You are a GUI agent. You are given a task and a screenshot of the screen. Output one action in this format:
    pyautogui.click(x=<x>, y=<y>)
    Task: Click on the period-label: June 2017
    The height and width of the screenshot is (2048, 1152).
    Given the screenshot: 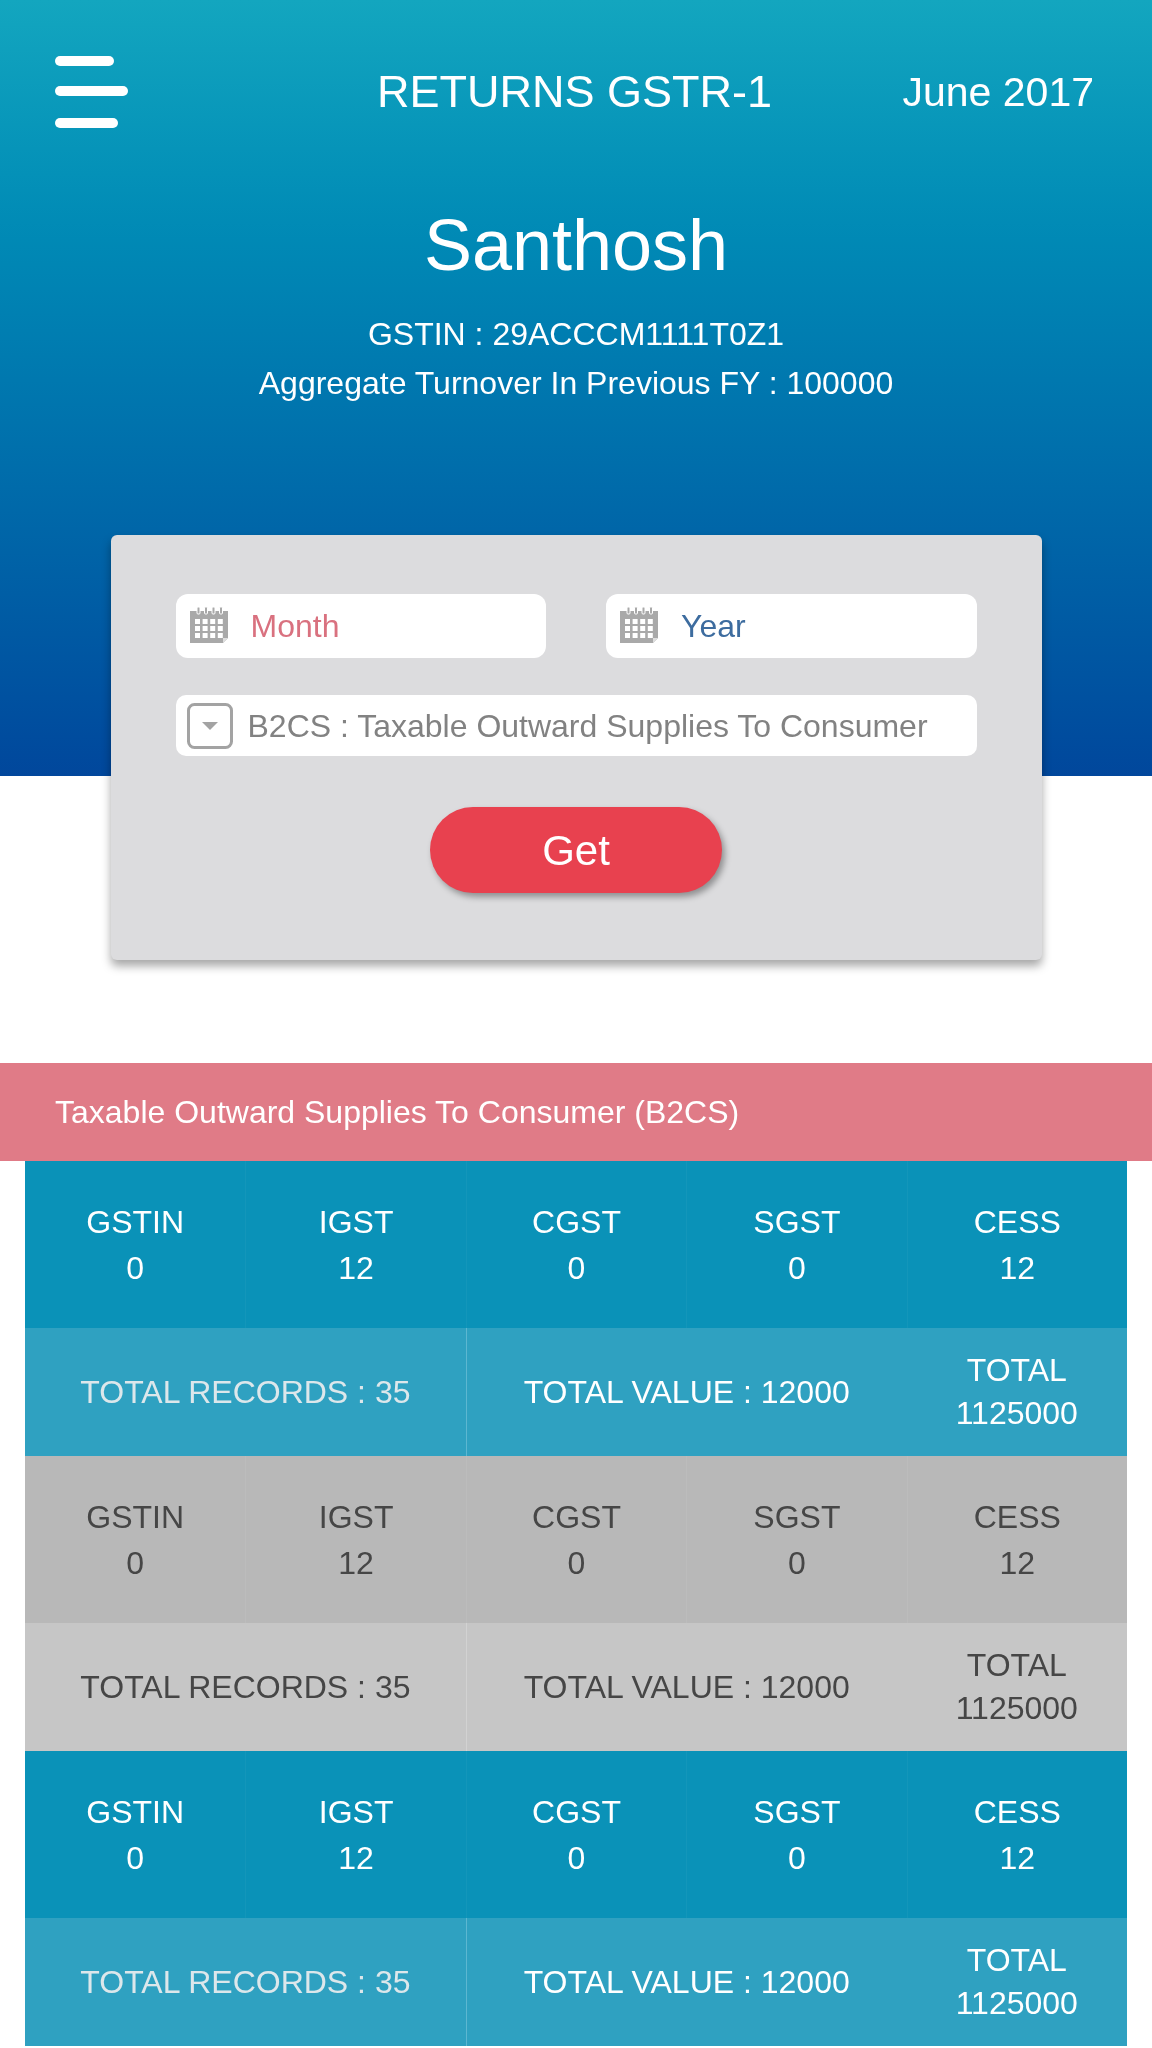 What is the action you would take?
    pyautogui.click(x=998, y=92)
    